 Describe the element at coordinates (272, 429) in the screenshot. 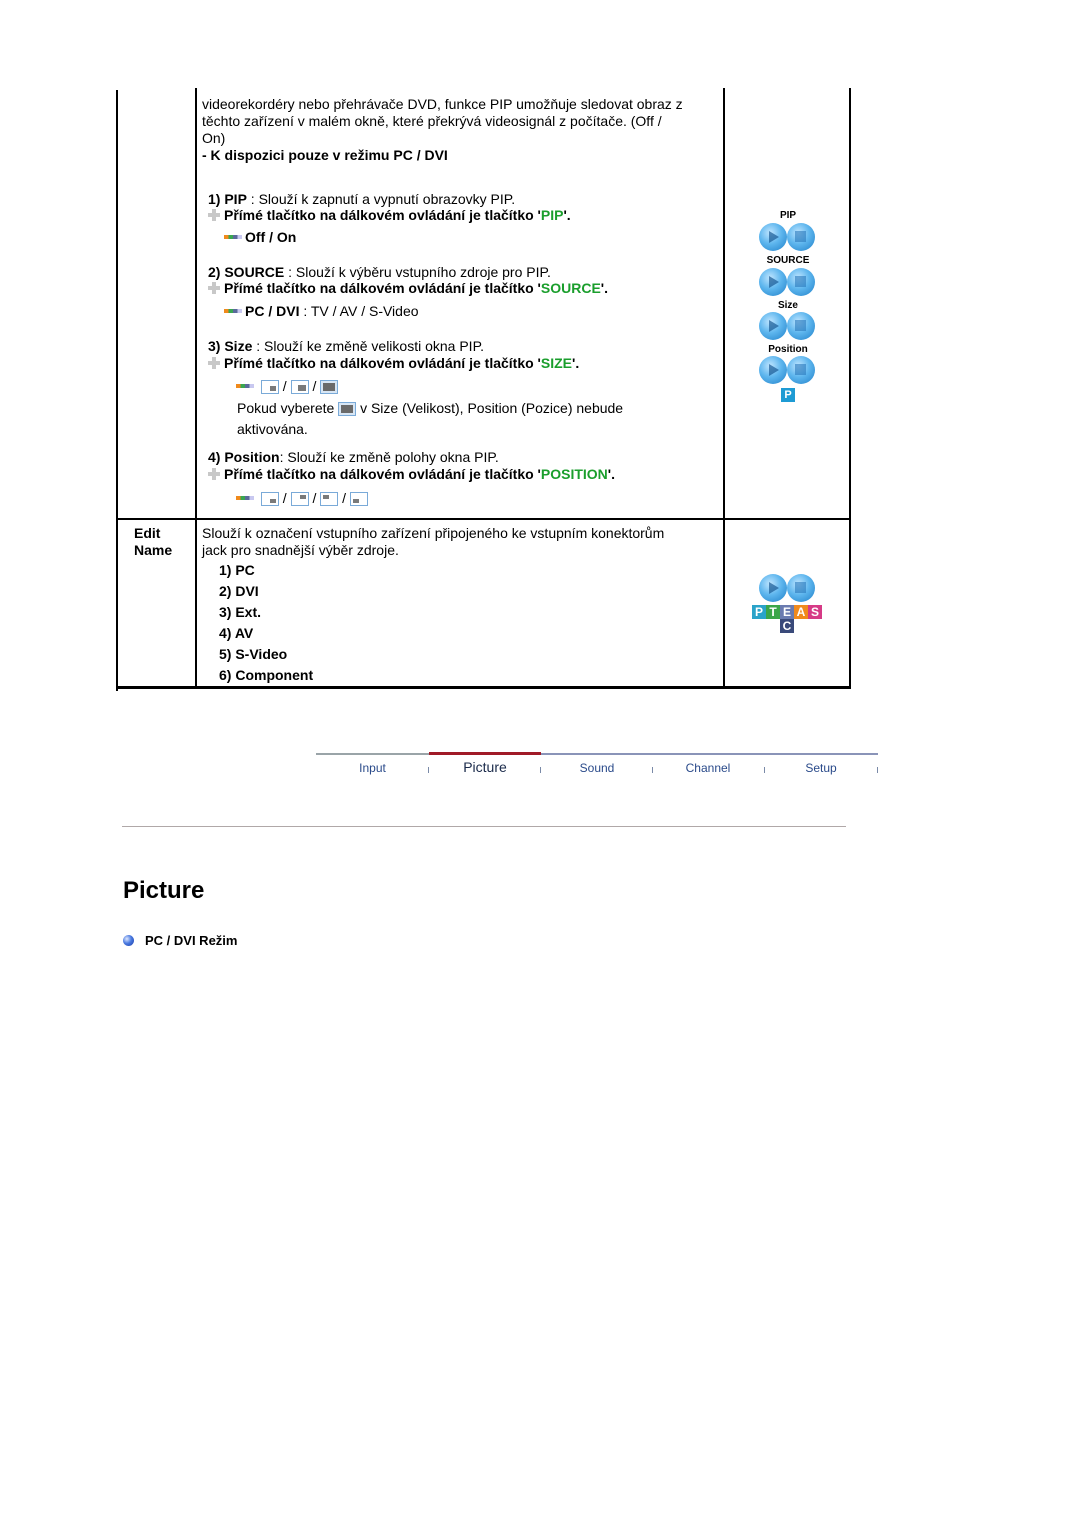

I see `item-size-note-line2: aktivována.` at that location.